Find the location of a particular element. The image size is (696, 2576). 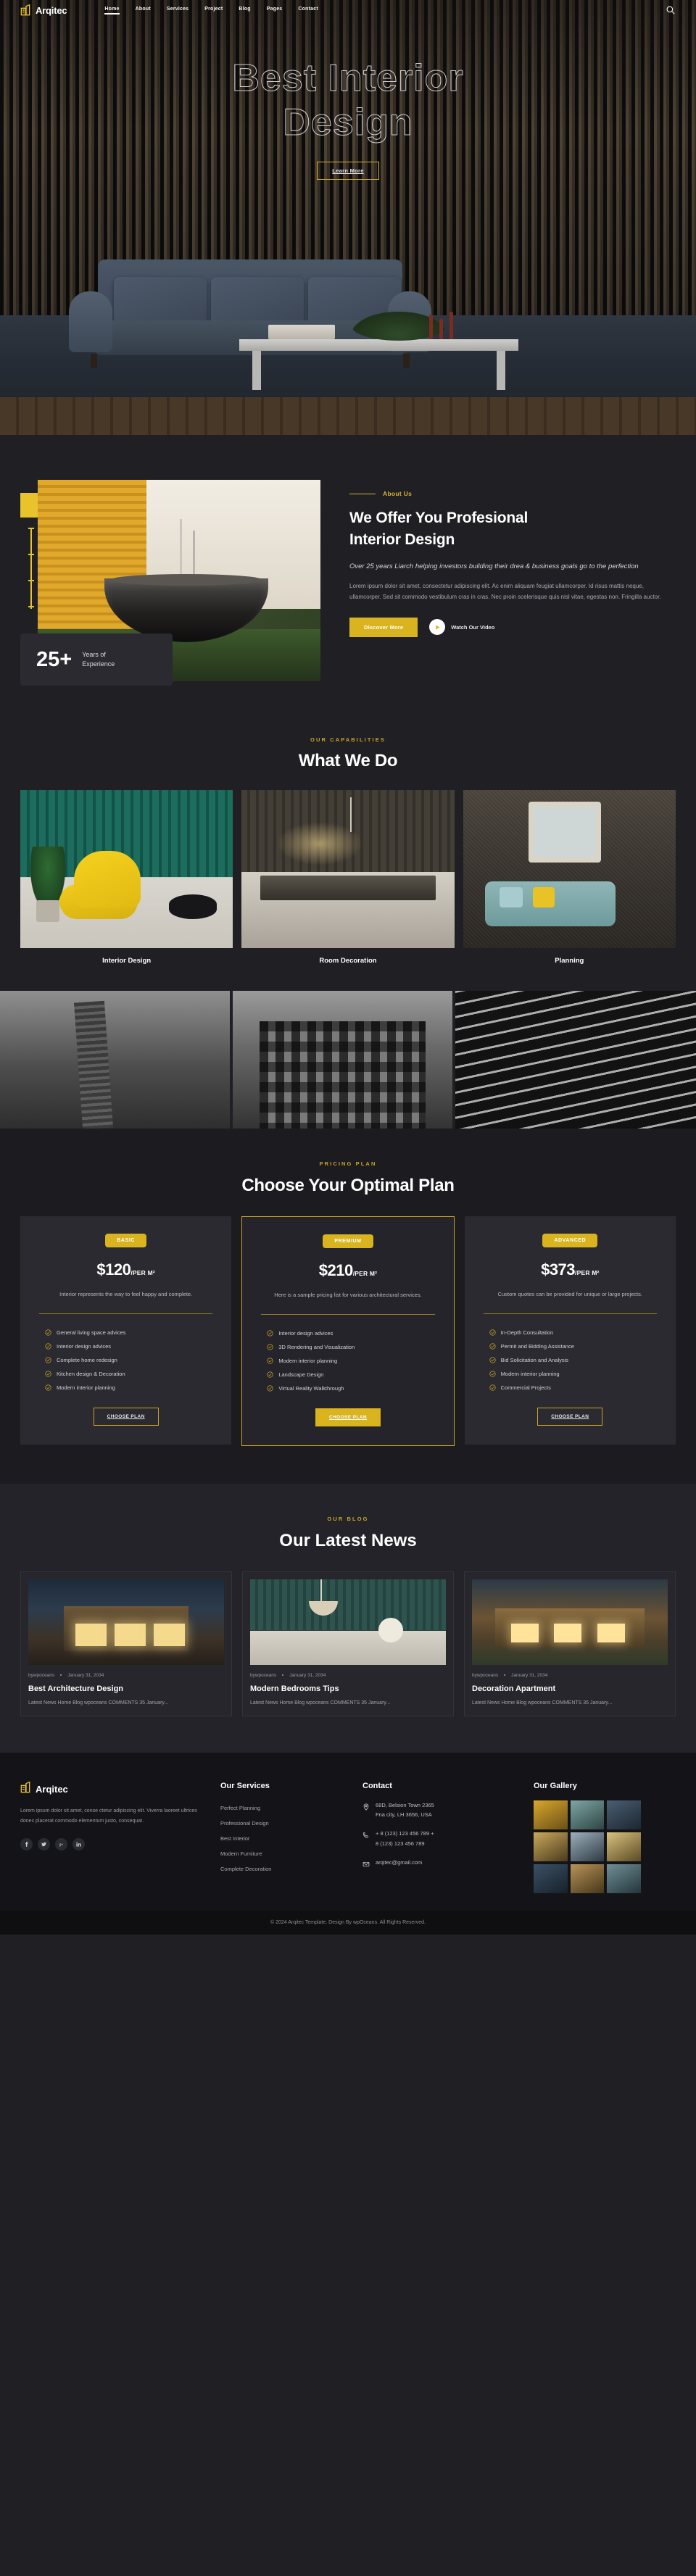

about-eyebrow: About Us is located at coordinates (512, 493).